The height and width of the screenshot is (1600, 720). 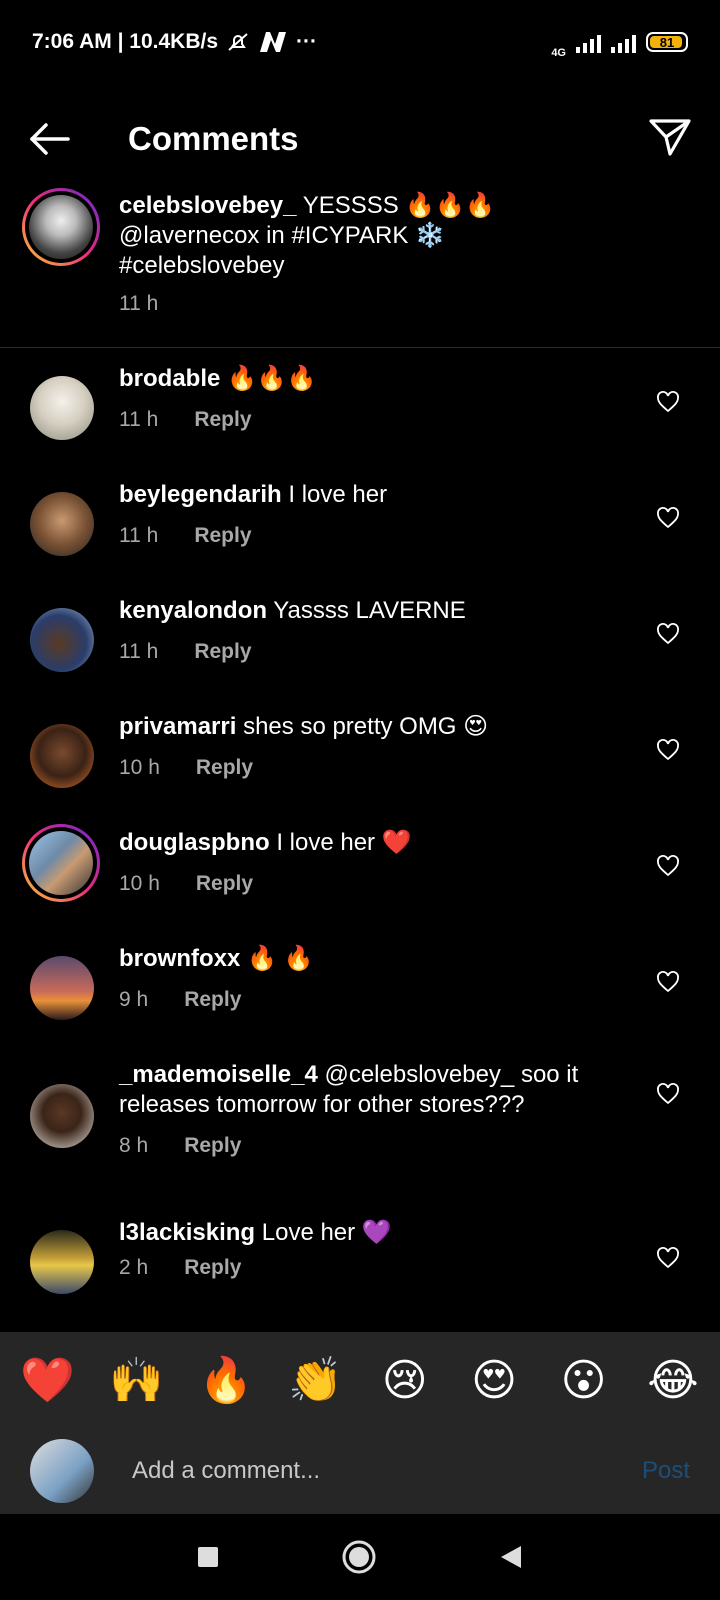 I want to click on caption-username: celebslovebey_, so click(x=207, y=205).